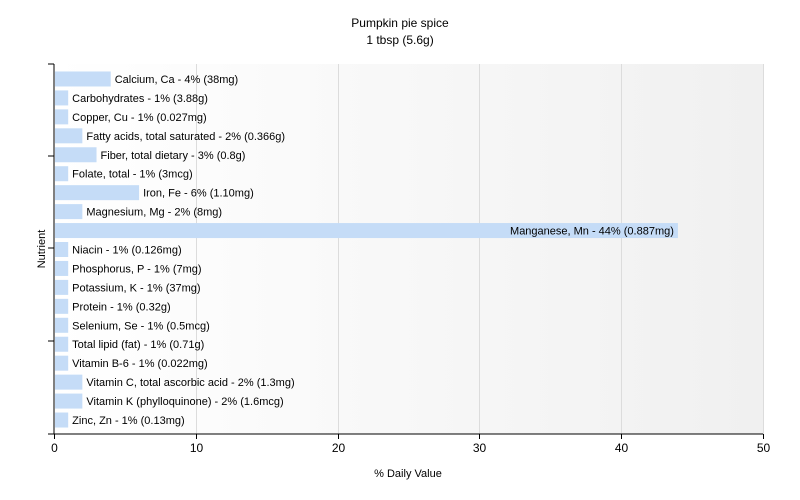 The image size is (800, 500). I want to click on x-tick-label: 0, so click(54, 448).